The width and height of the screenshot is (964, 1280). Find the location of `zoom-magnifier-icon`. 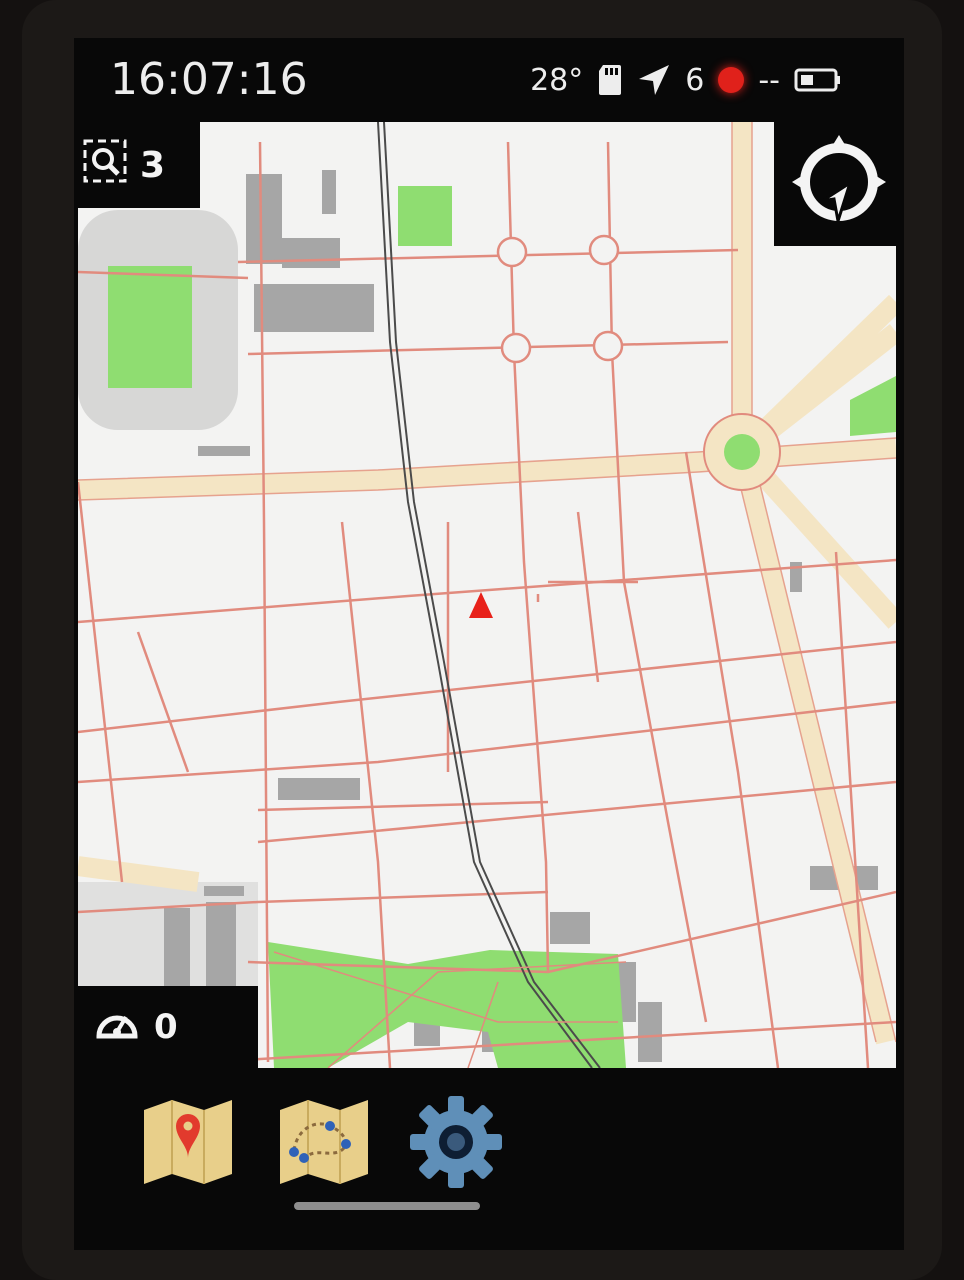

zoom-magnifier-icon is located at coordinates (105, 165).